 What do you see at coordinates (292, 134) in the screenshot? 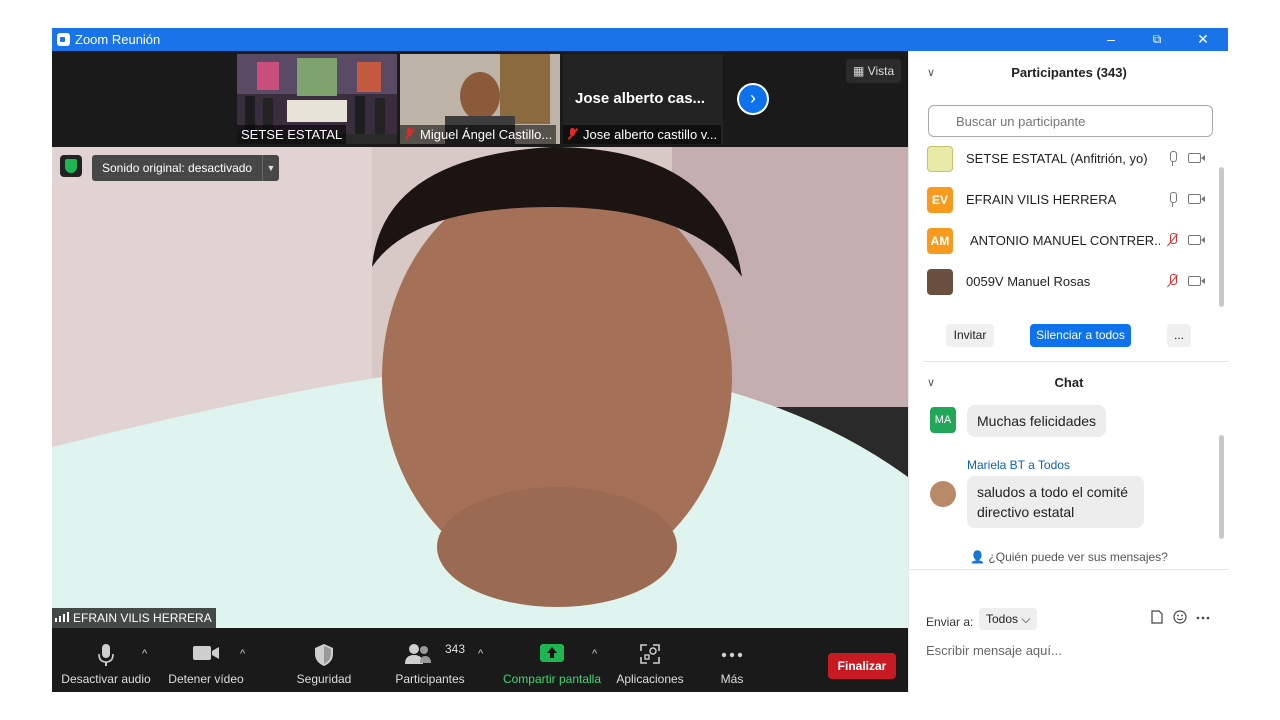
I see `thumbnail-caption: SETSE ESTATAL` at bounding box center [292, 134].